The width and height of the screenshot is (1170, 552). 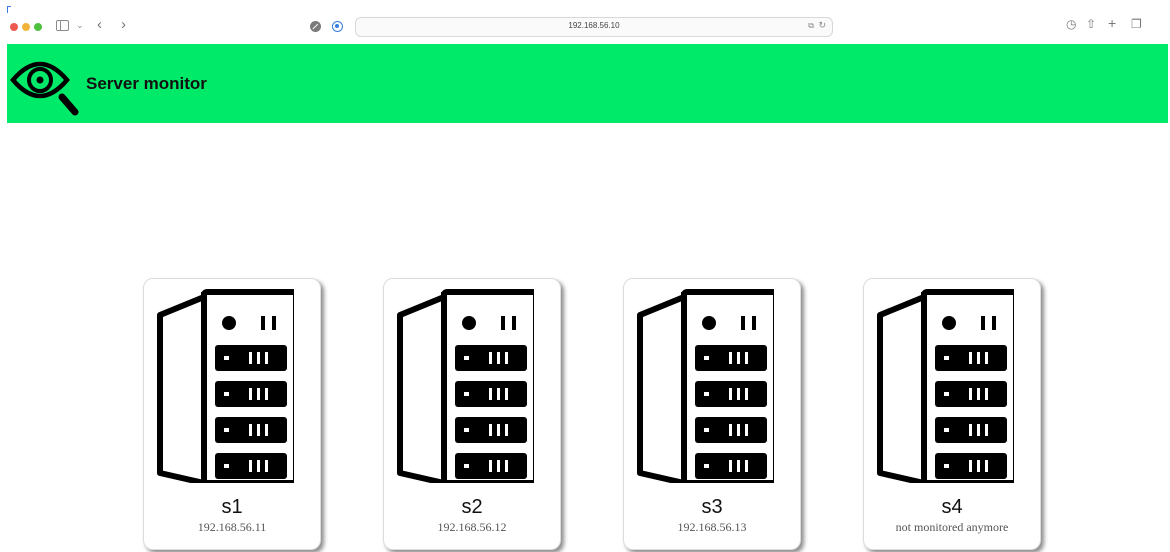 What do you see at coordinates (232, 527) in the screenshot?
I see `server-ip: 192.168.56.11` at bounding box center [232, 527].